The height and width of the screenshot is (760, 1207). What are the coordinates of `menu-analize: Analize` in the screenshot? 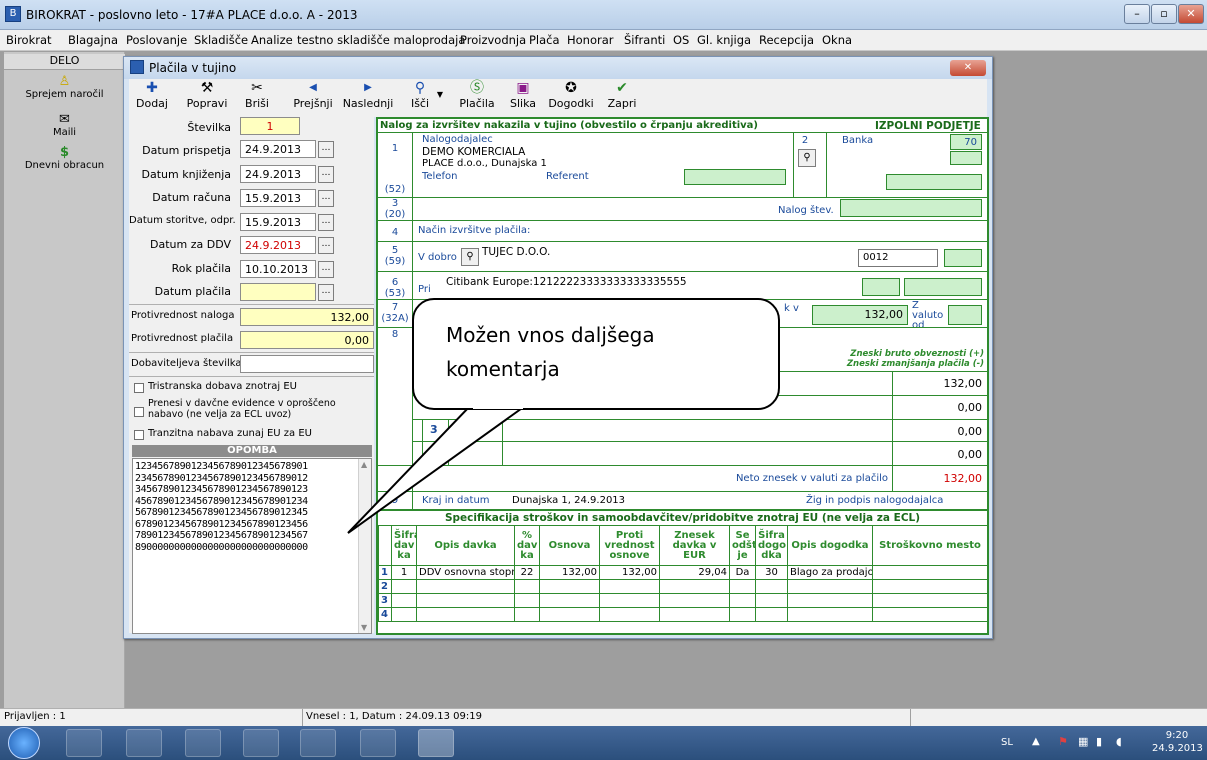 It's located at (272, 40).